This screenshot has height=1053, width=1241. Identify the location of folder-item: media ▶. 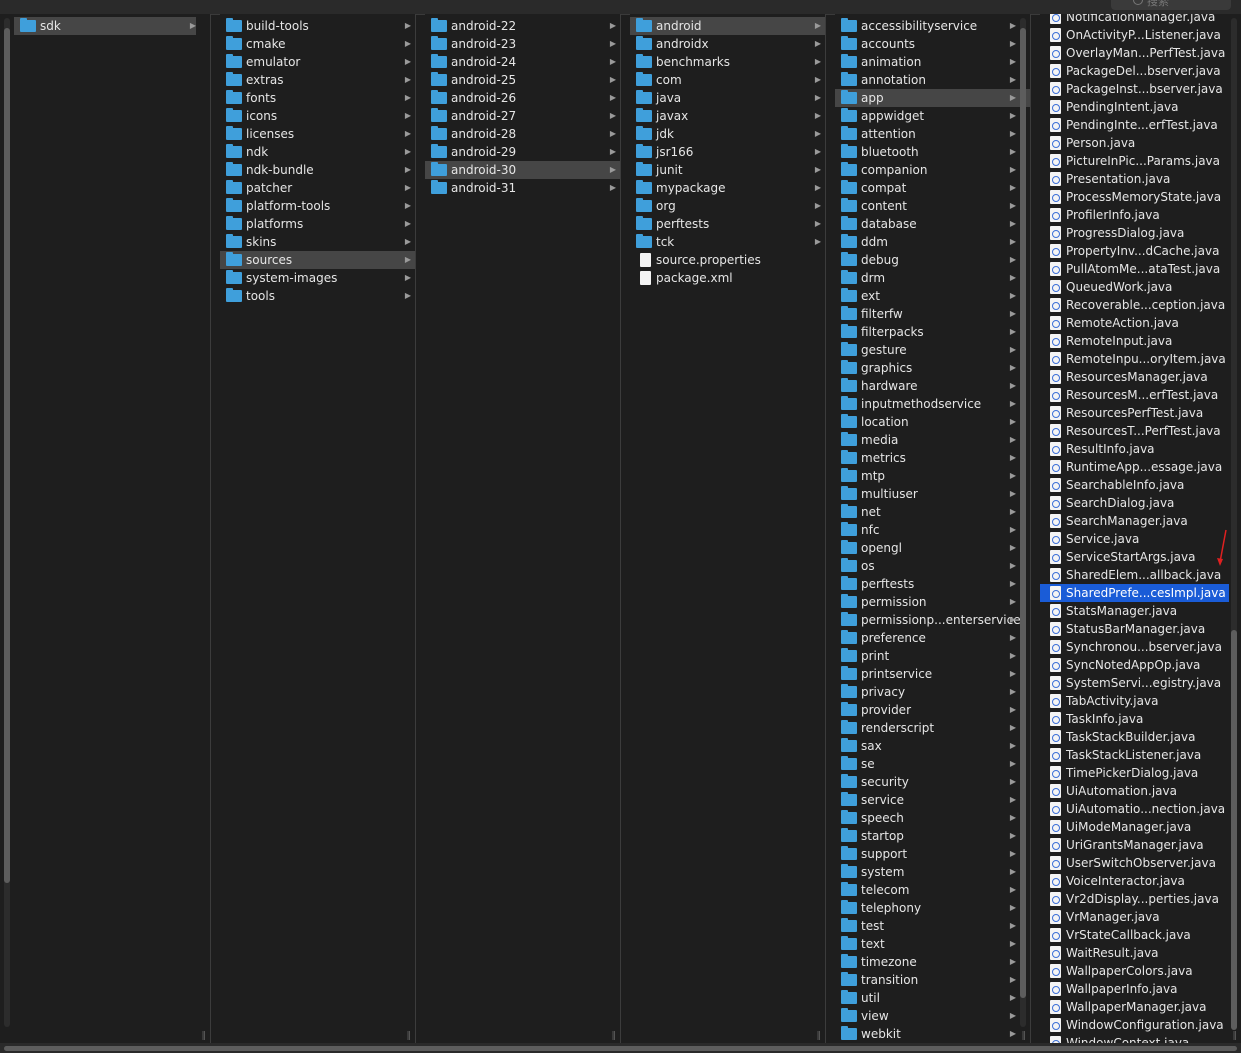
(932, 440).